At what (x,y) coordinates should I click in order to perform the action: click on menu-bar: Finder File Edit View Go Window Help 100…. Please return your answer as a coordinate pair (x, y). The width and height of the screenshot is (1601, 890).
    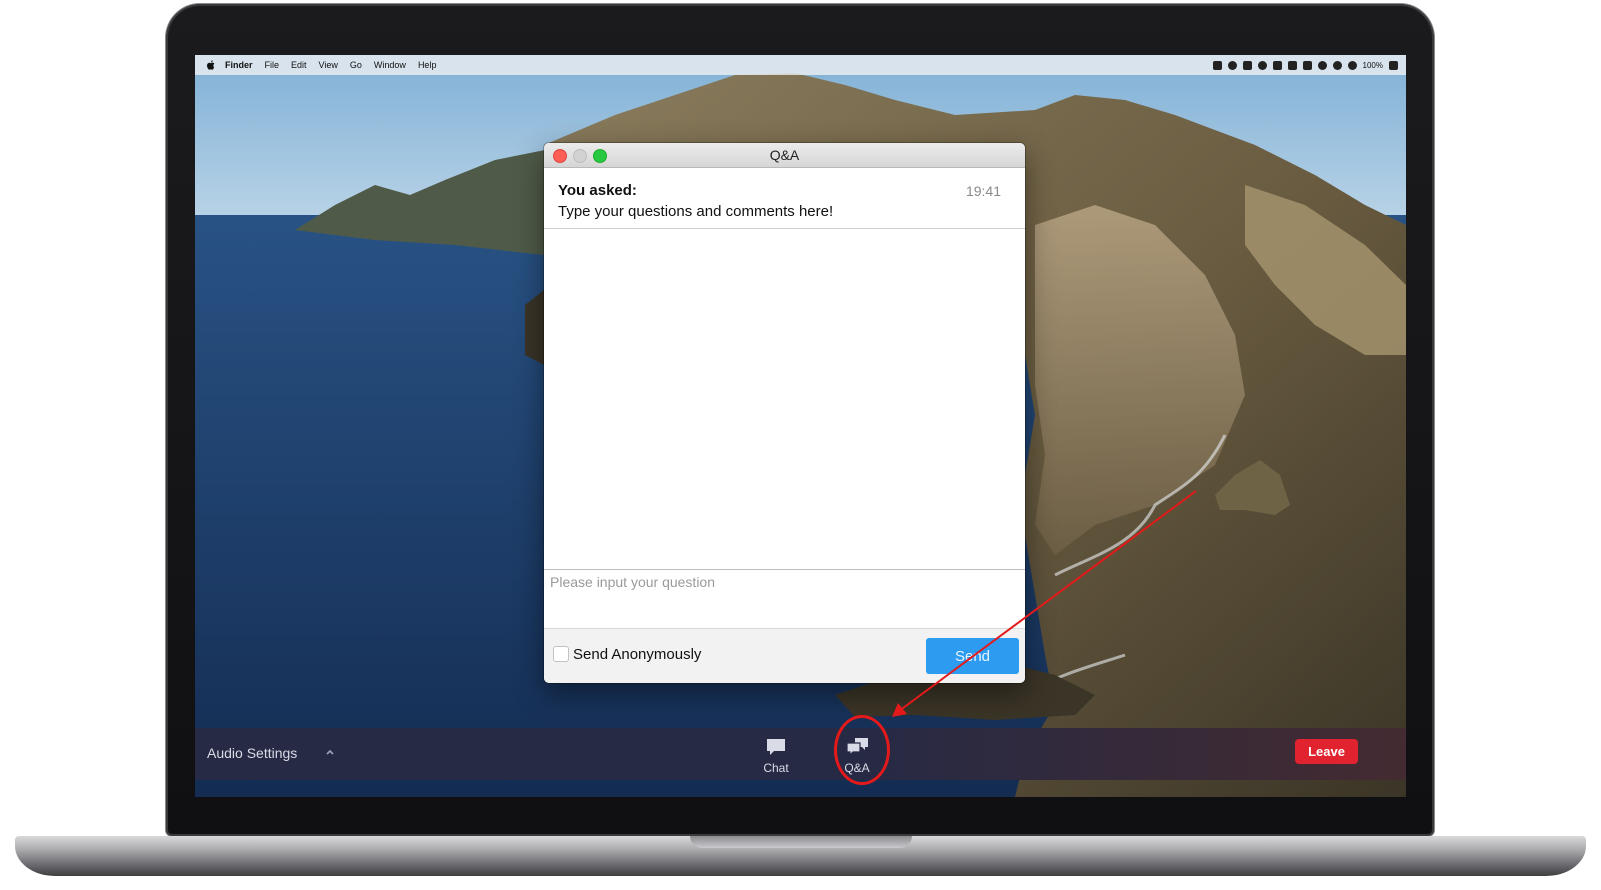
    Looking at the image, I should click on (800, 65).